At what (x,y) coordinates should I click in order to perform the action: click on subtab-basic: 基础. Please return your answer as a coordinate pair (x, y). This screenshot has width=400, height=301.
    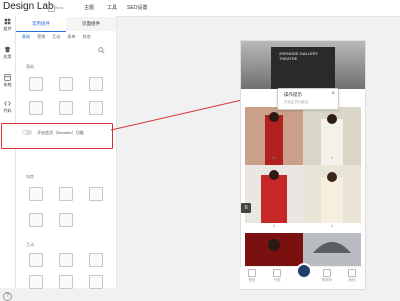
    Looking at the image, I should click on (26, 37).